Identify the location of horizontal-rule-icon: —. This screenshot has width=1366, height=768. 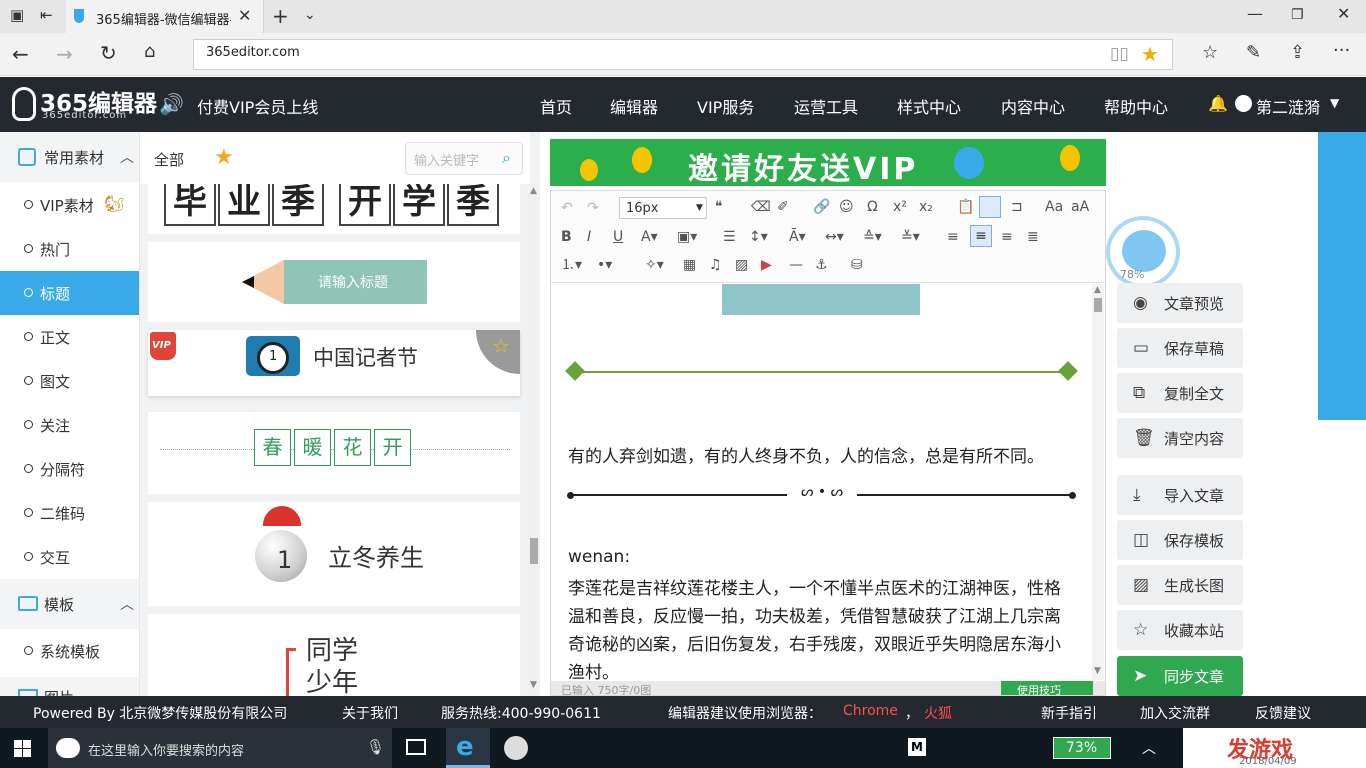
(796, 265).